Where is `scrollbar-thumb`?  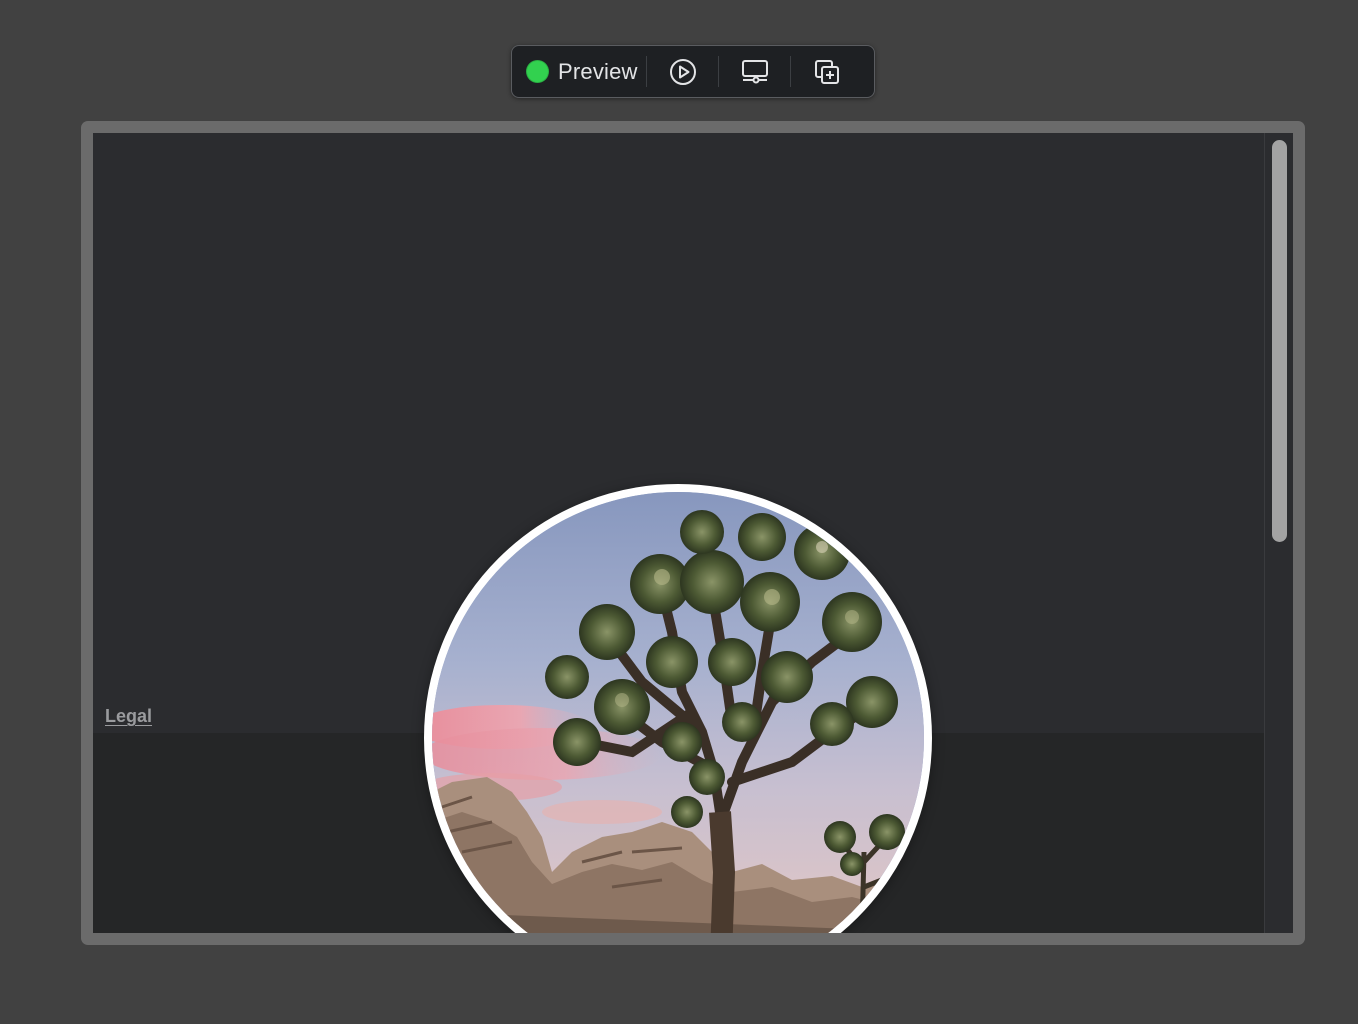
scrollbar-thumb is located at coordinates (1279, 341).